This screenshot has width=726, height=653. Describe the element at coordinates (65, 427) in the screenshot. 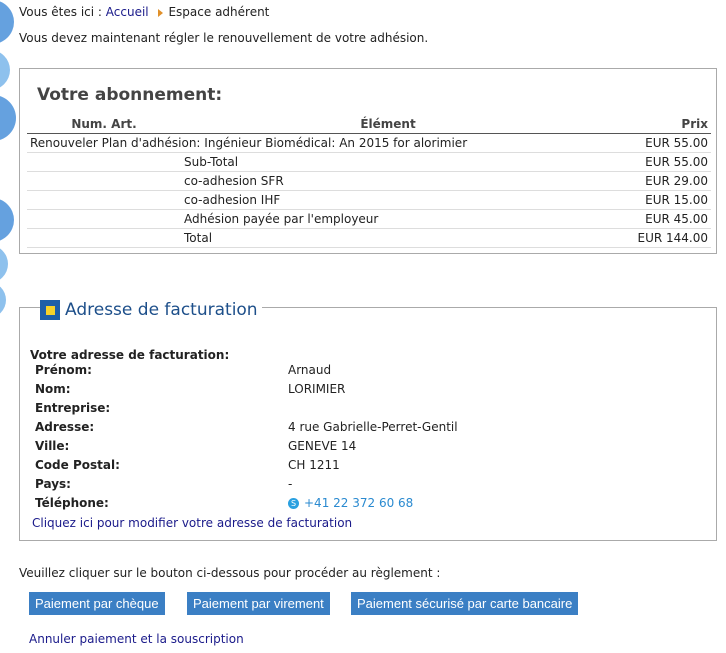

I see `address-label: Adresse:` at that location.